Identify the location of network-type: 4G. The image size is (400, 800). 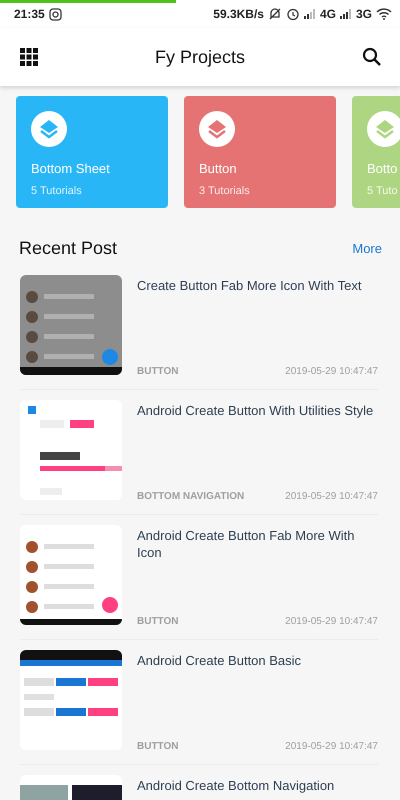
(328, 14).